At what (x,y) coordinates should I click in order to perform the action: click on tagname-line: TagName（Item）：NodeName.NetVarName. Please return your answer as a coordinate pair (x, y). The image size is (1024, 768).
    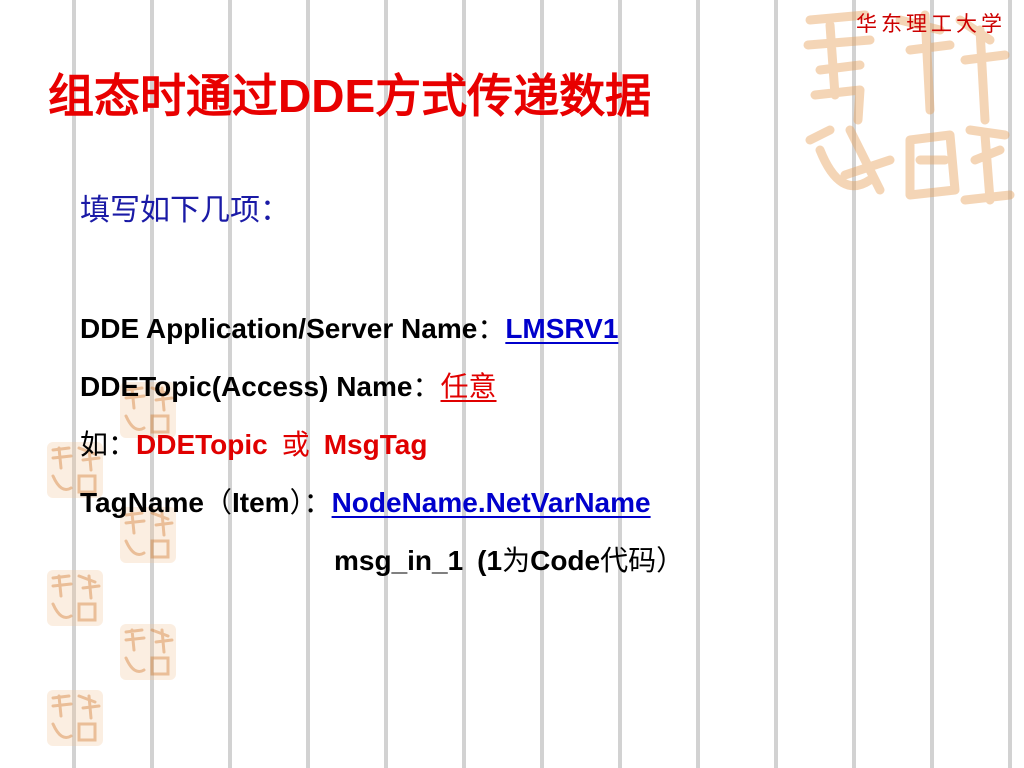
    Looking at the image, I should click on (532, 510).